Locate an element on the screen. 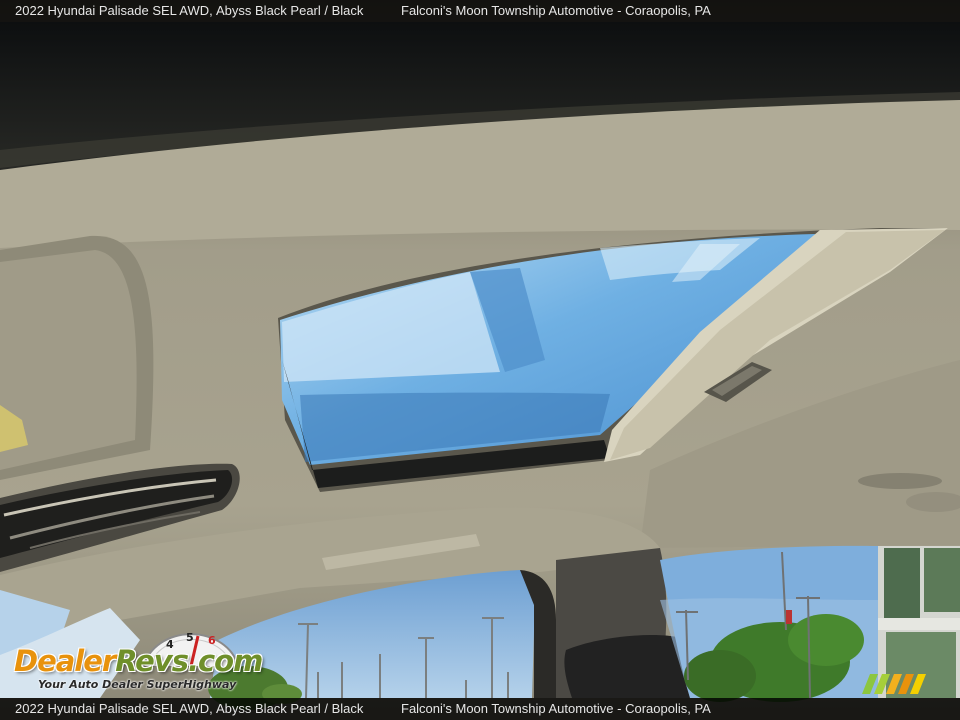 This screenshot has height=720, width=960. wordmark-revs: Revs is located at coordinates (152, 661).